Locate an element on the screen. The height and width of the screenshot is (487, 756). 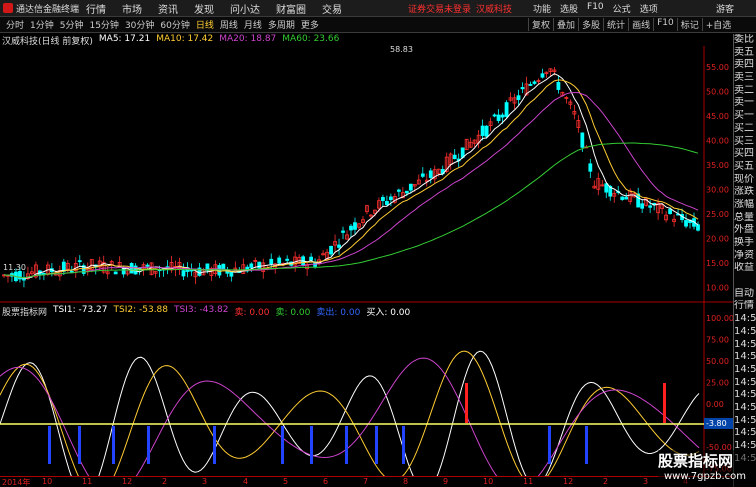
tsi3-label: TSI3: -43.82 is located at coordinates (201, 310).